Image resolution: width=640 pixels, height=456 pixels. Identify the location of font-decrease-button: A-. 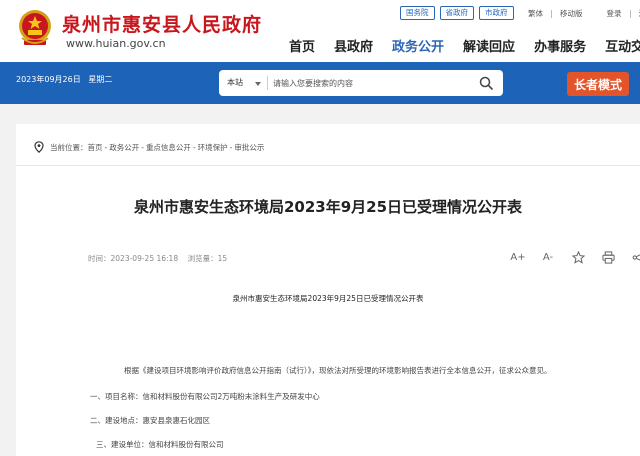
(548, 257).